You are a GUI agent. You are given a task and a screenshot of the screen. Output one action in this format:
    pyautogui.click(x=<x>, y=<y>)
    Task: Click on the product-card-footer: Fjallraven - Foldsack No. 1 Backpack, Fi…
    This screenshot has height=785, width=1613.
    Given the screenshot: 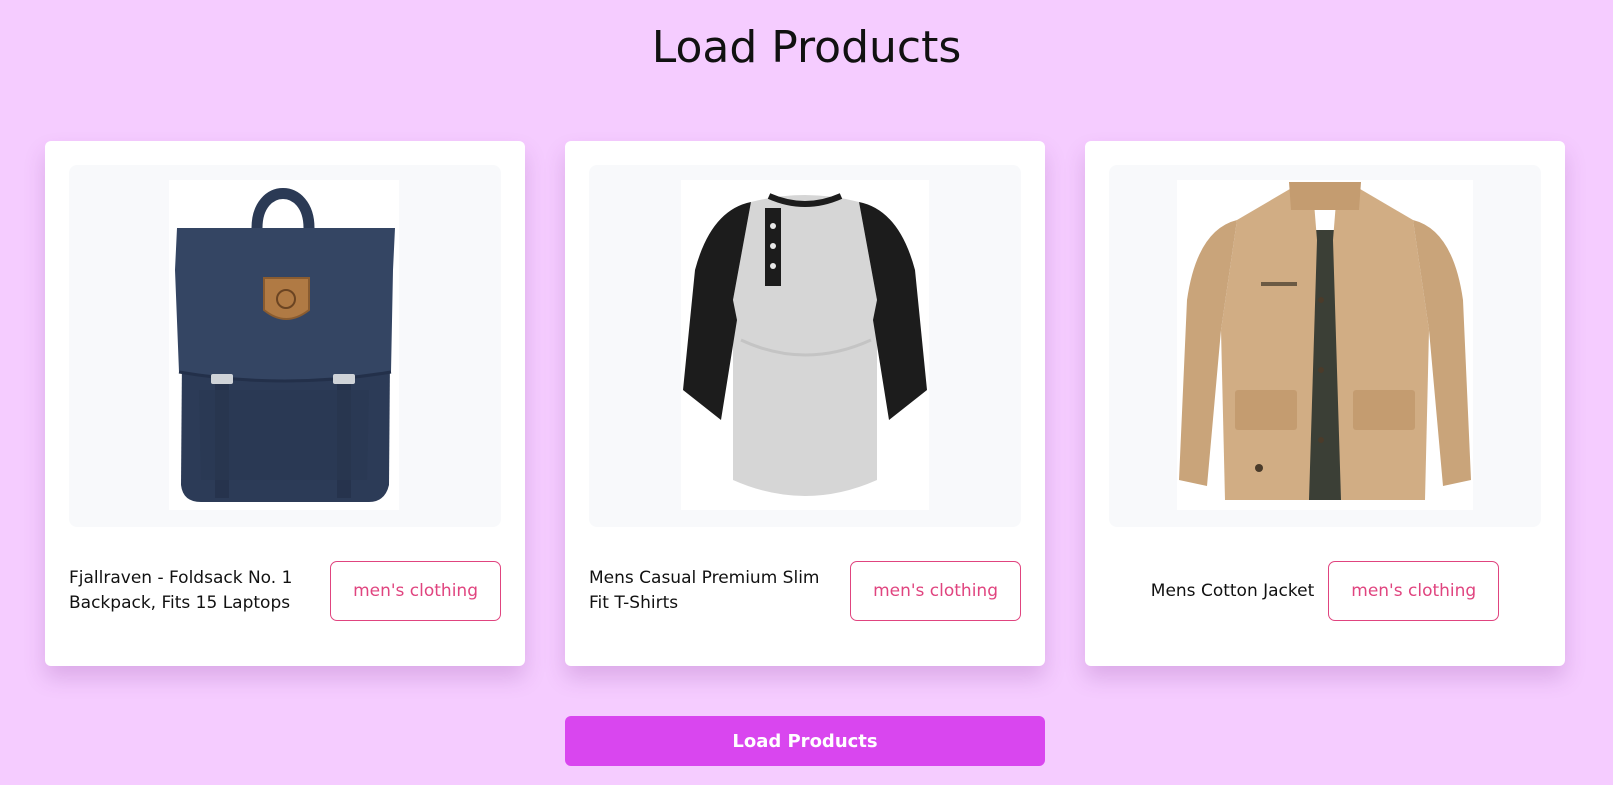 What is the action you would take?
    pyautogui.click(x=285, y=591)
    